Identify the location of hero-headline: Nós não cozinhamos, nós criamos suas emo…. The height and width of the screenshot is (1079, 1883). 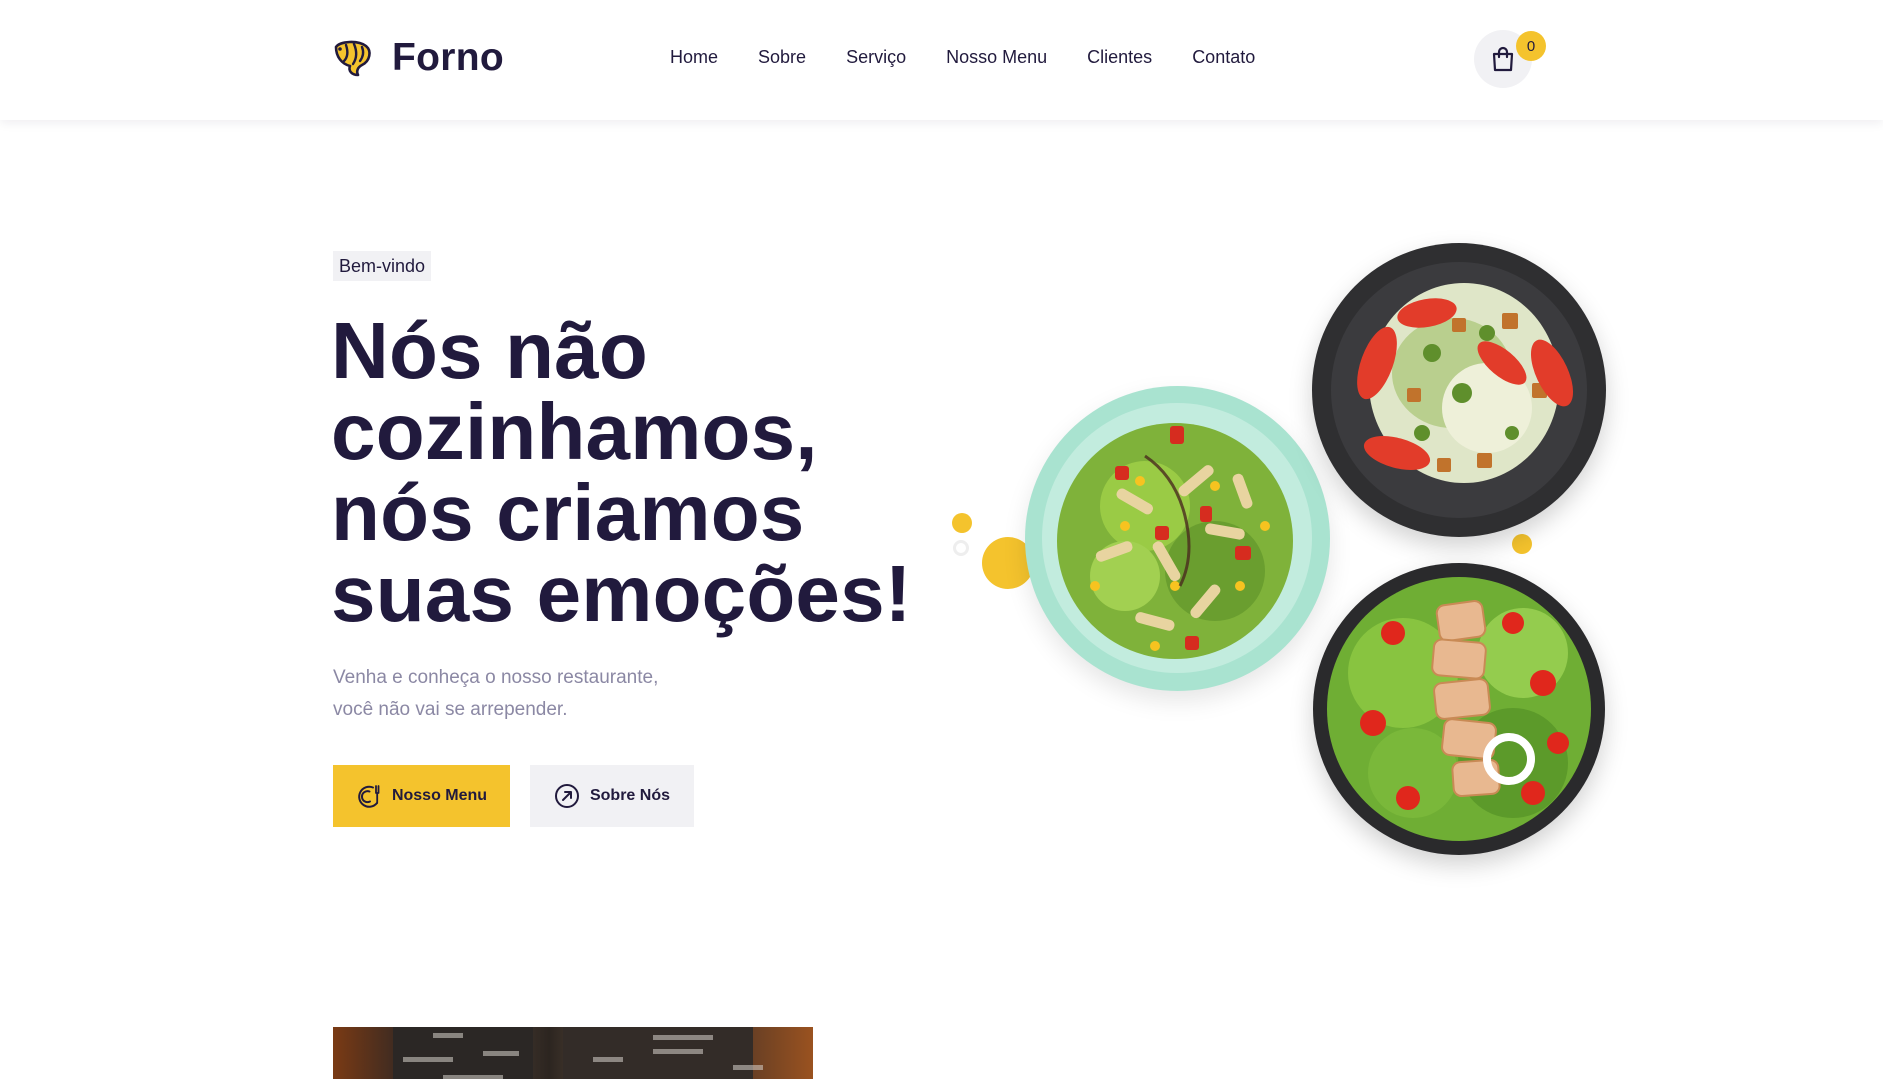
(641, 472).